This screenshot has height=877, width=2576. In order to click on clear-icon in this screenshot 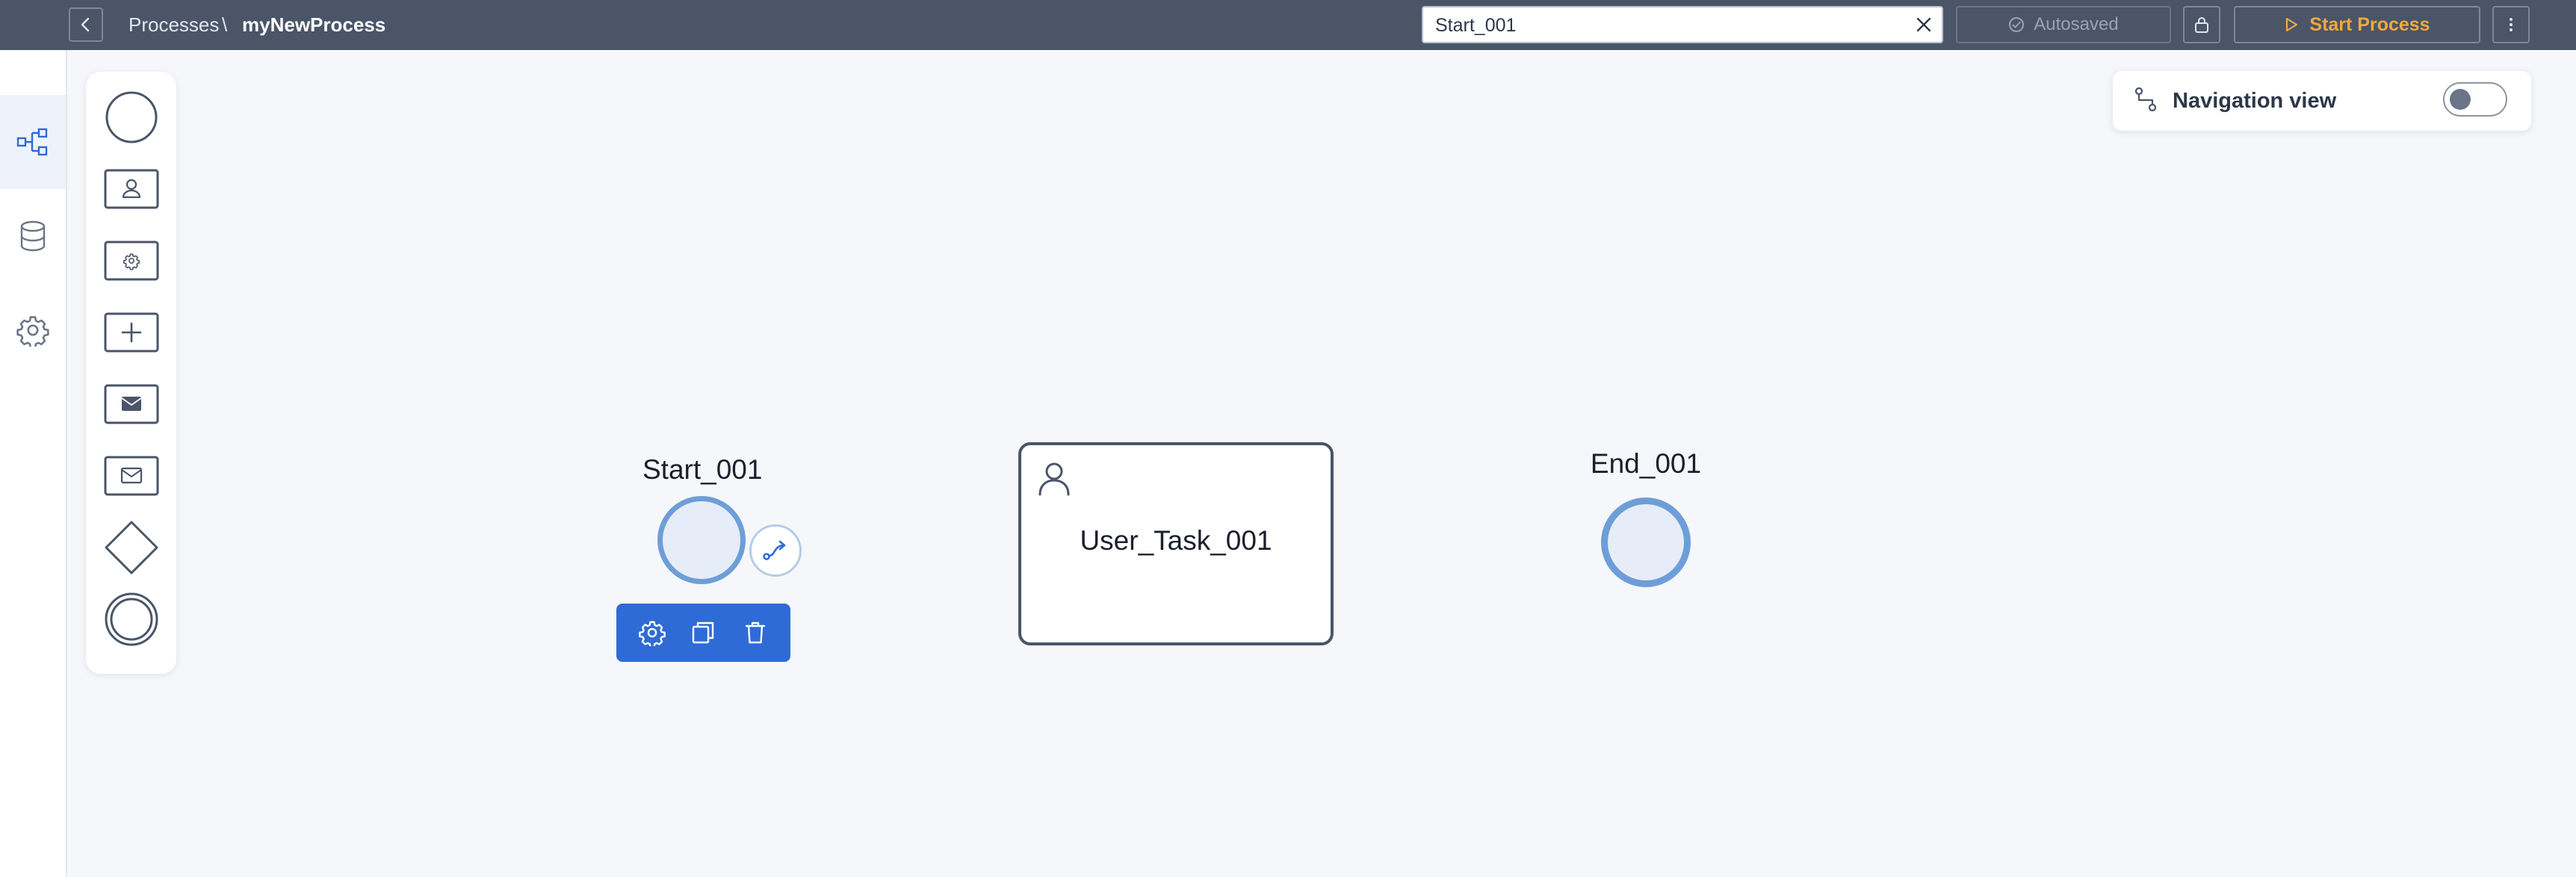, I will do `click(1924, 25)`.